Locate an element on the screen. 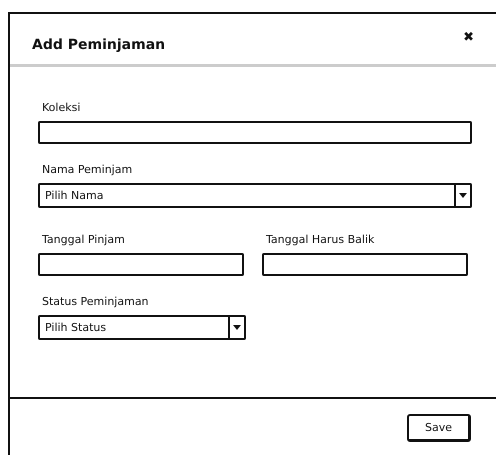 This screenshot has height=455, width=496. field-label: Koleksi is located at coordinates (61, 108).